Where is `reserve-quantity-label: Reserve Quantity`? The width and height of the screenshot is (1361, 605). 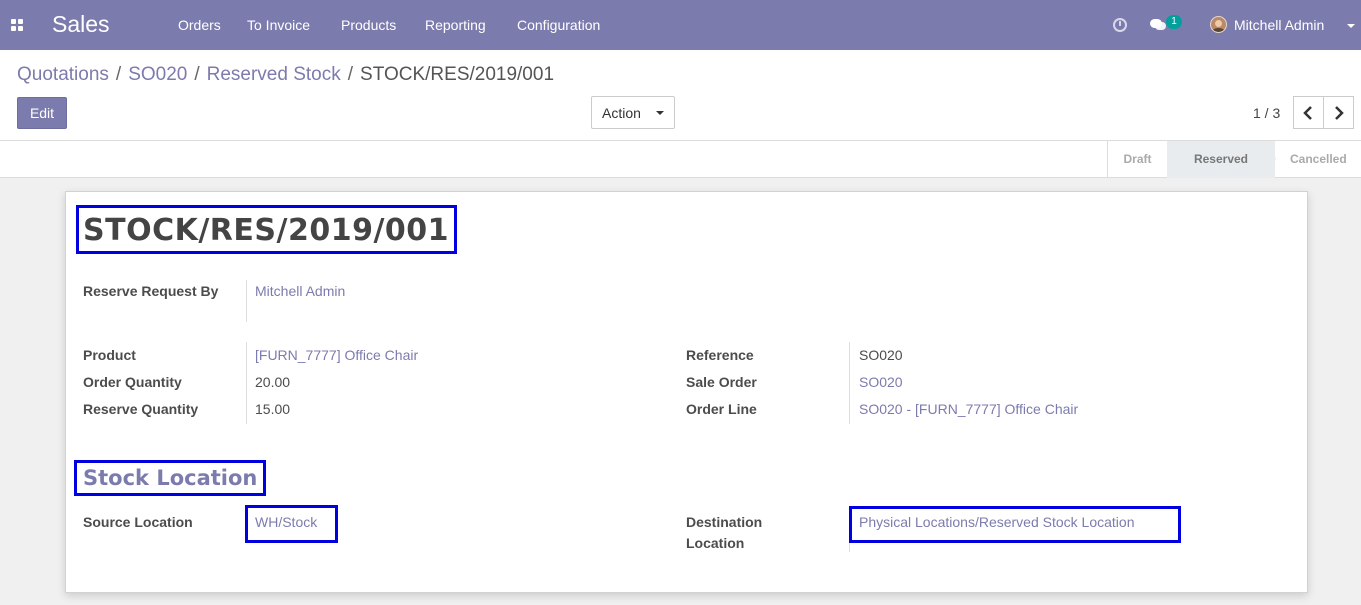 reserve-quantity-label: Reserve Quantity is located at coordinates (141, 409).